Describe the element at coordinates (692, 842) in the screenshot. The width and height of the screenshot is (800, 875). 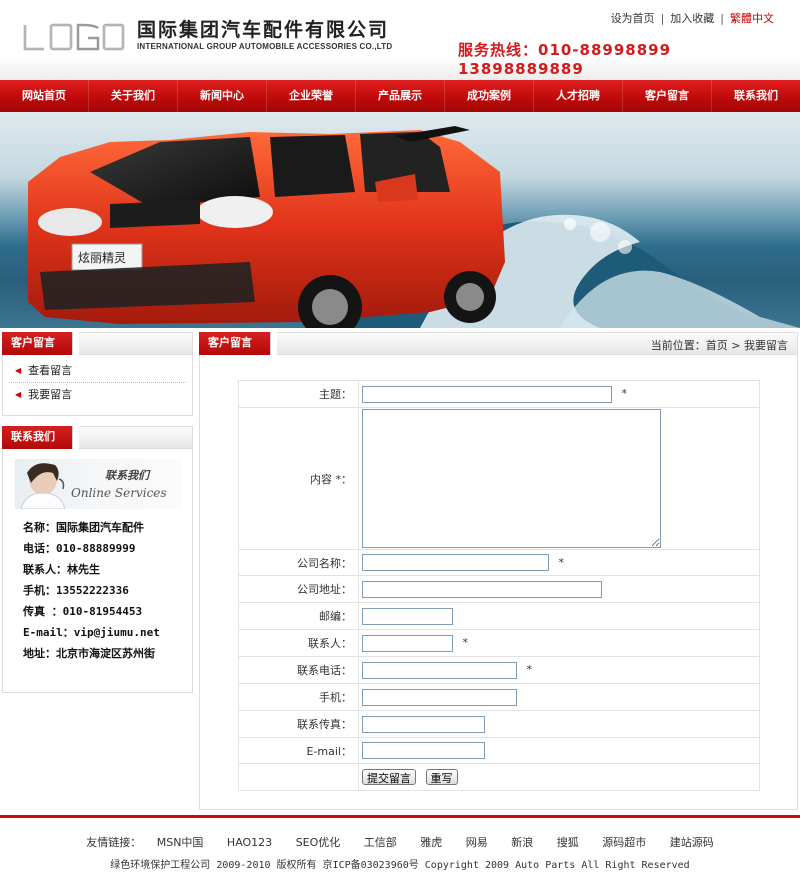
I see `friend-link: 建站源码` at that location.